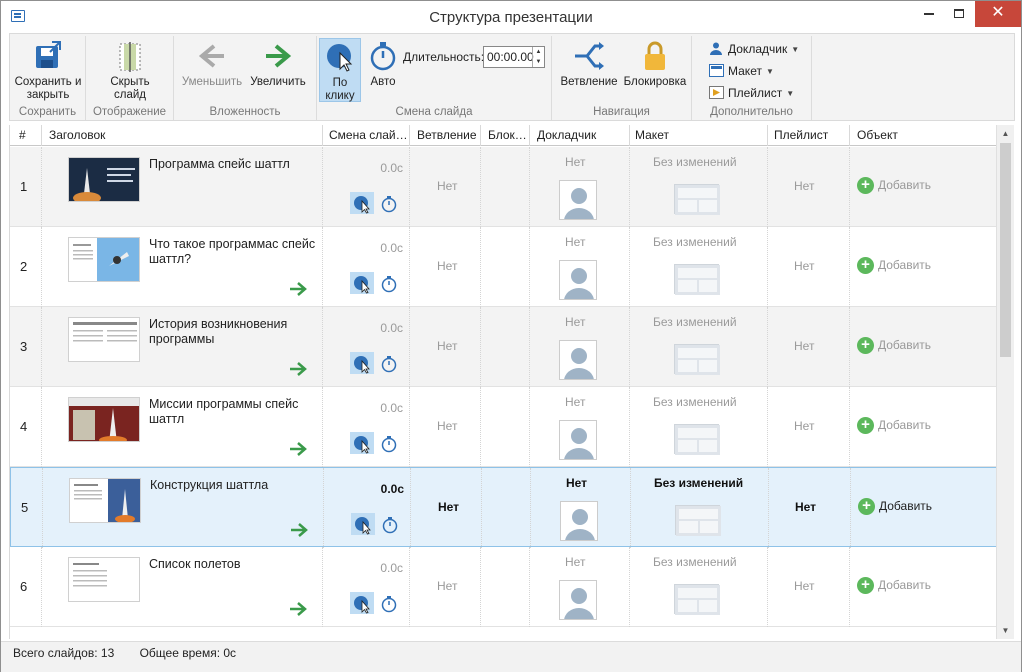  Describe the element at coordinates (580, 135) in the screenshot. I see `col-presenter: Докладчик` at that location.